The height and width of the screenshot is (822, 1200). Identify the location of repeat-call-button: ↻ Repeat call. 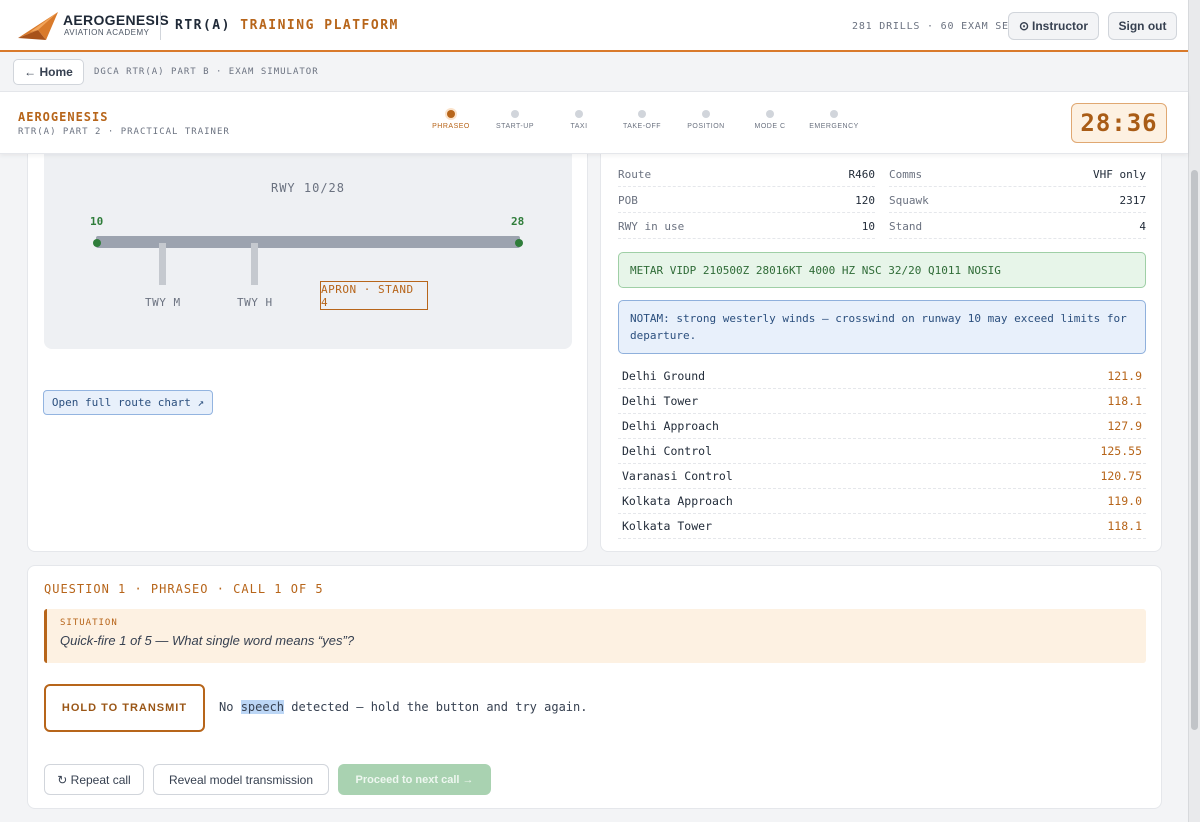
(94, 779).